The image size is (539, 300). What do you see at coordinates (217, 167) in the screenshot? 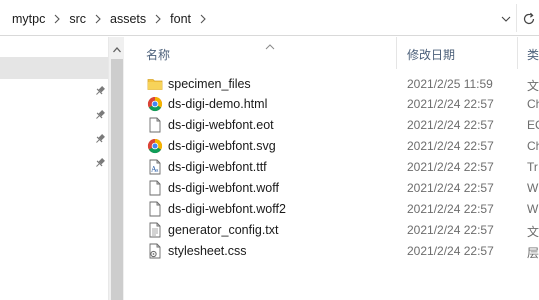
I see `file-name: ds-digi-webfont.ttf` at bounding box center [217, 167].